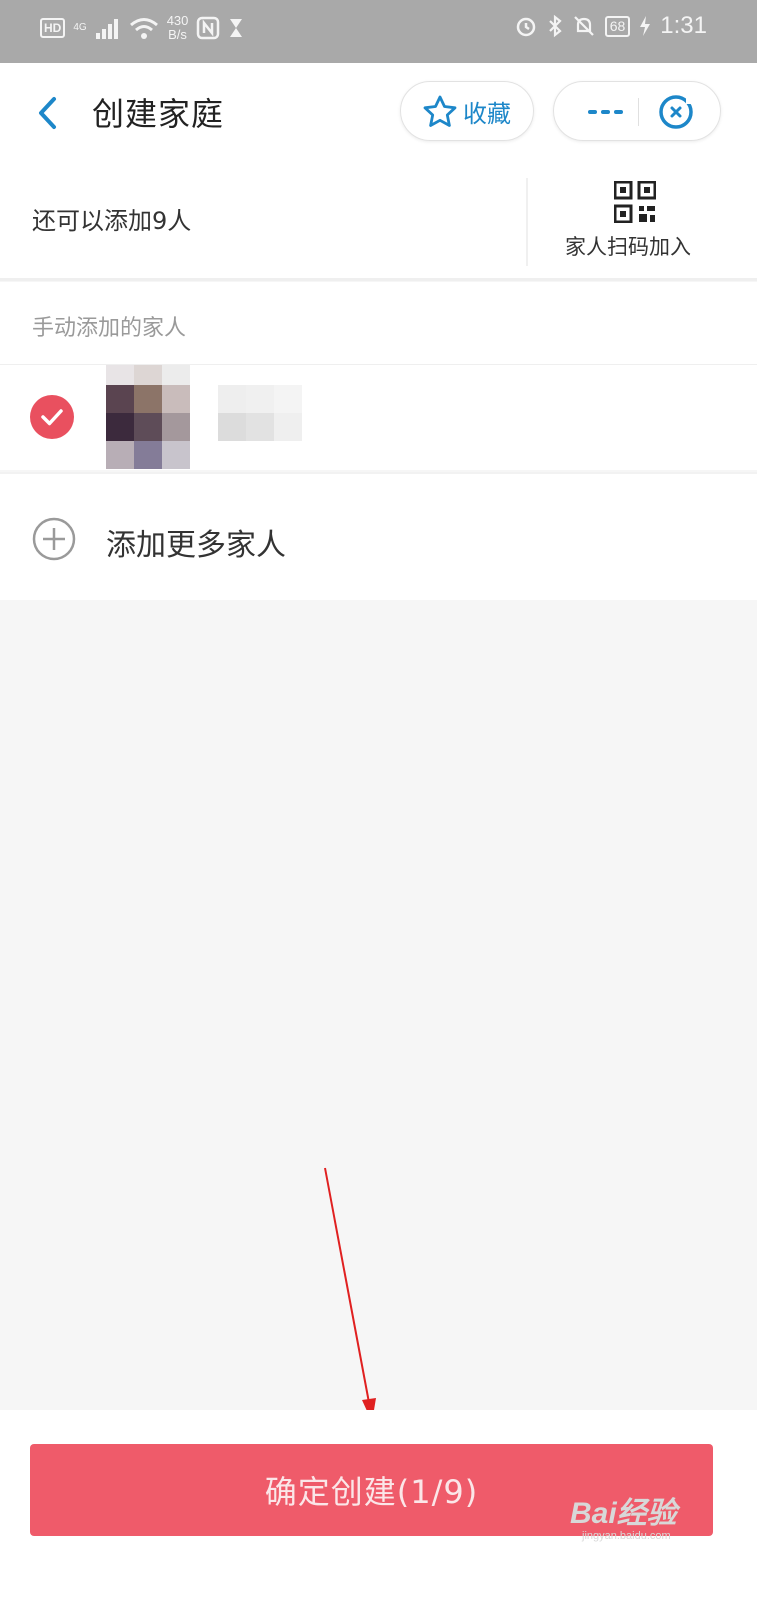 The image size is (757, 1600). Describe the element at coordinates (378, 31) in the screenshot. I see `status-bar: HD 4G 430 B/s 68 1:31` at that location.